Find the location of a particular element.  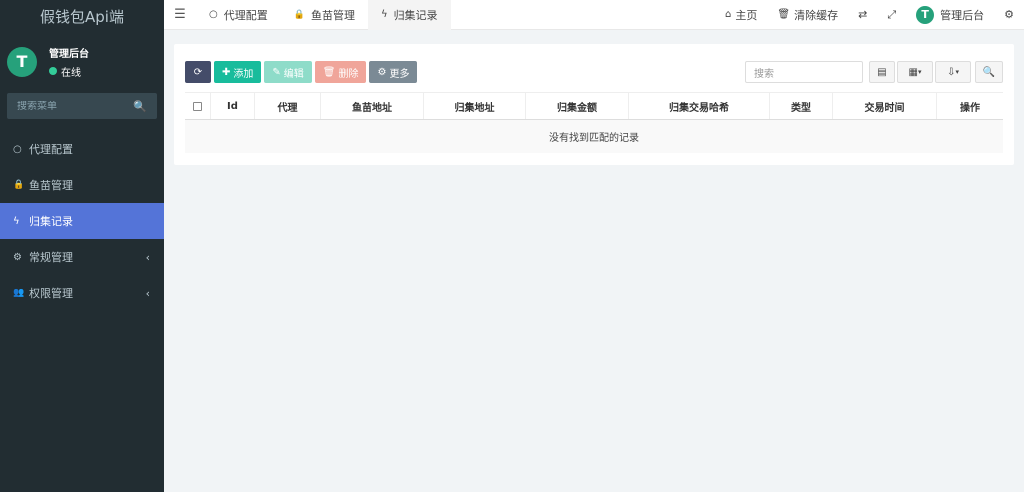

home-icon: ⌂ is located at coordinates (728, 14).